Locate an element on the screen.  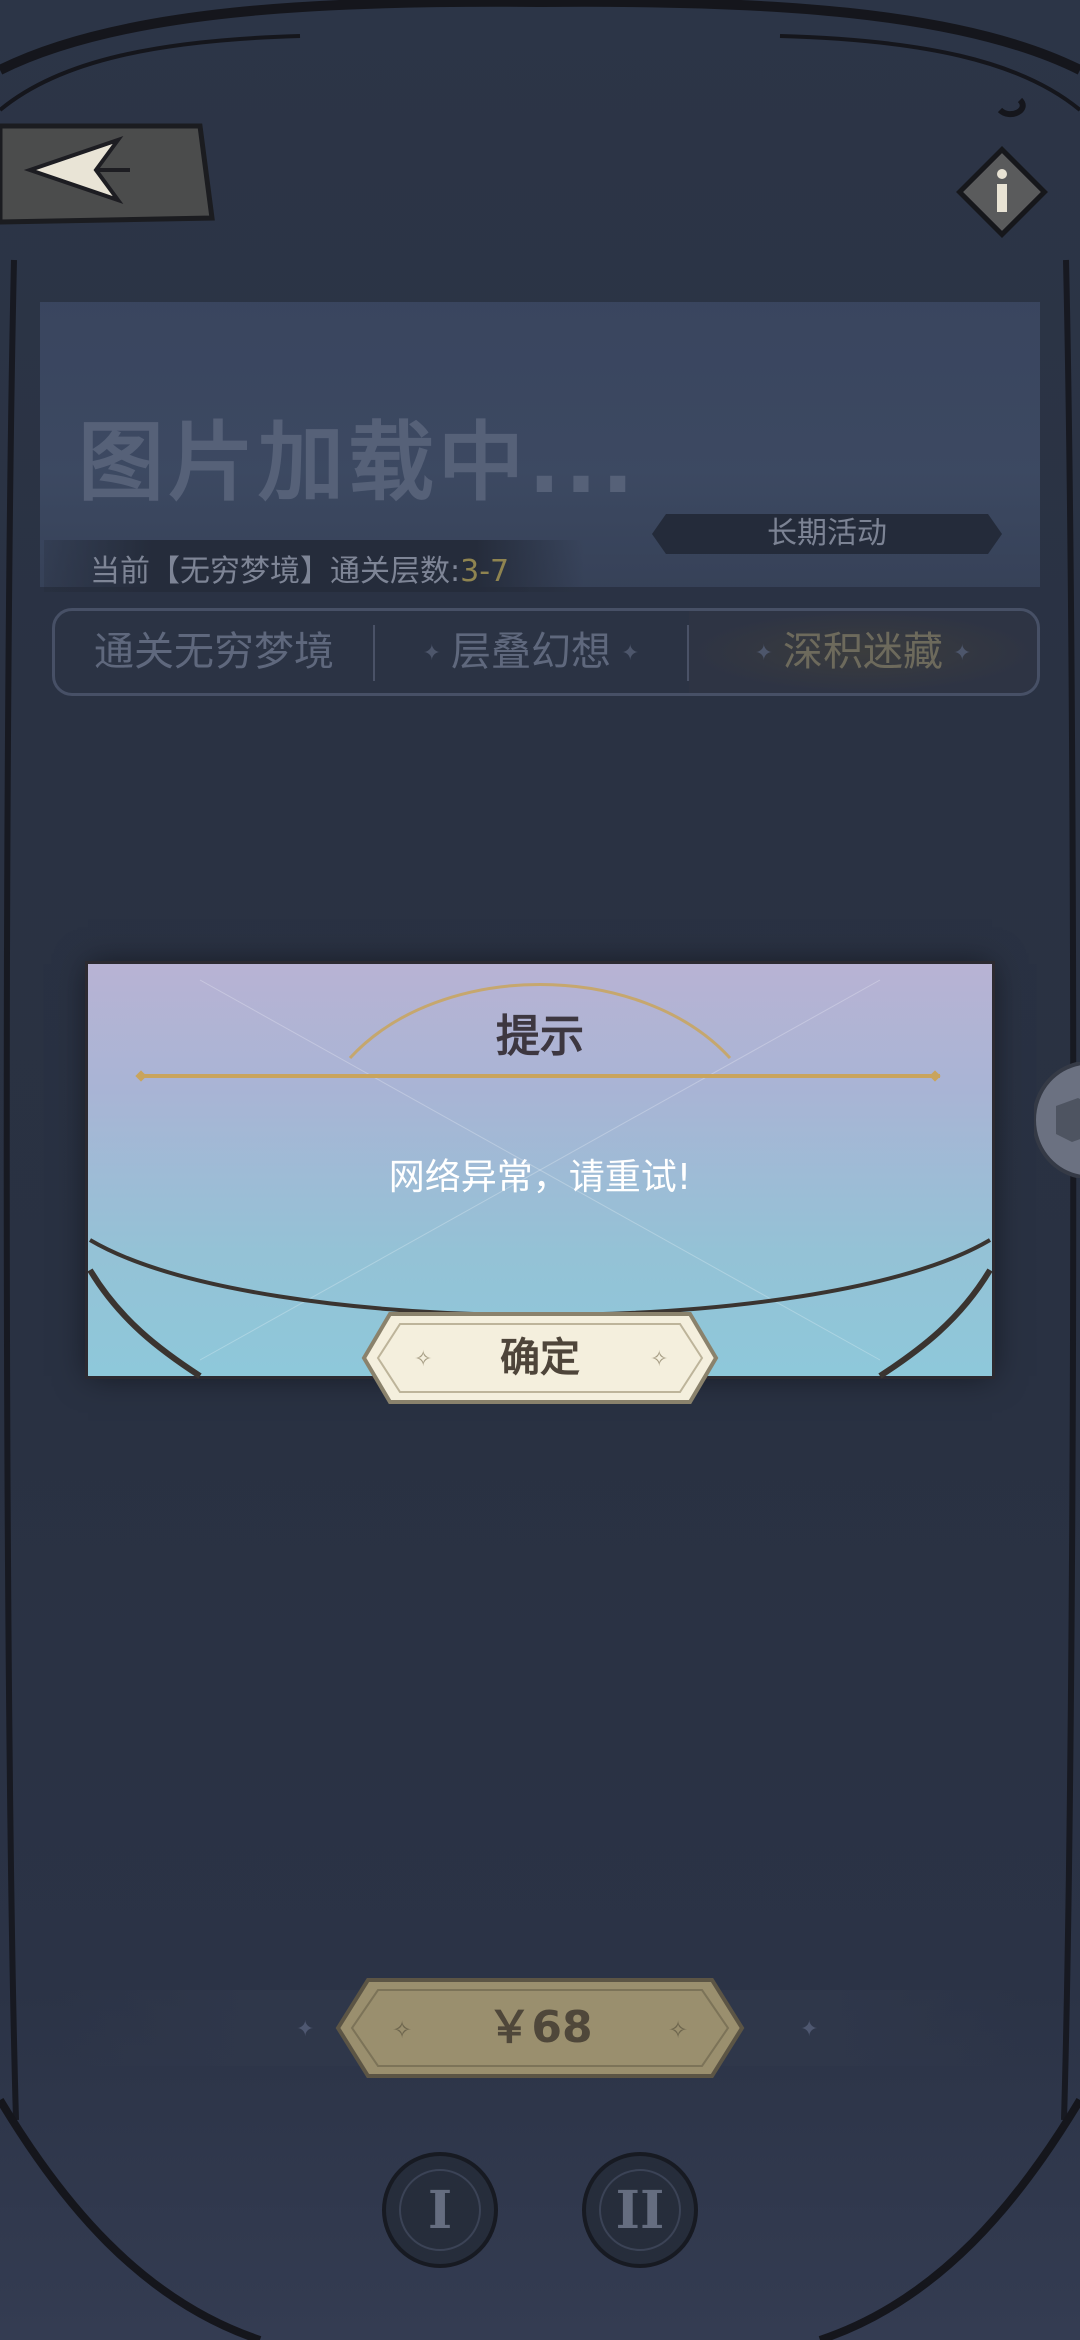
roman-one-label: I is located at coordinates (440, 2210).